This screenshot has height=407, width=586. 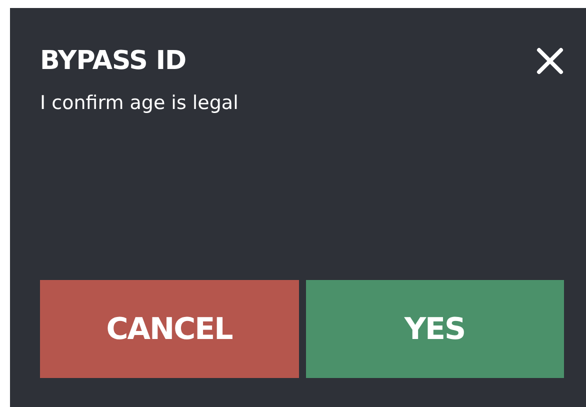 I want to click on dialog-message: I confirm age is legal, so click(x=139, y=103).